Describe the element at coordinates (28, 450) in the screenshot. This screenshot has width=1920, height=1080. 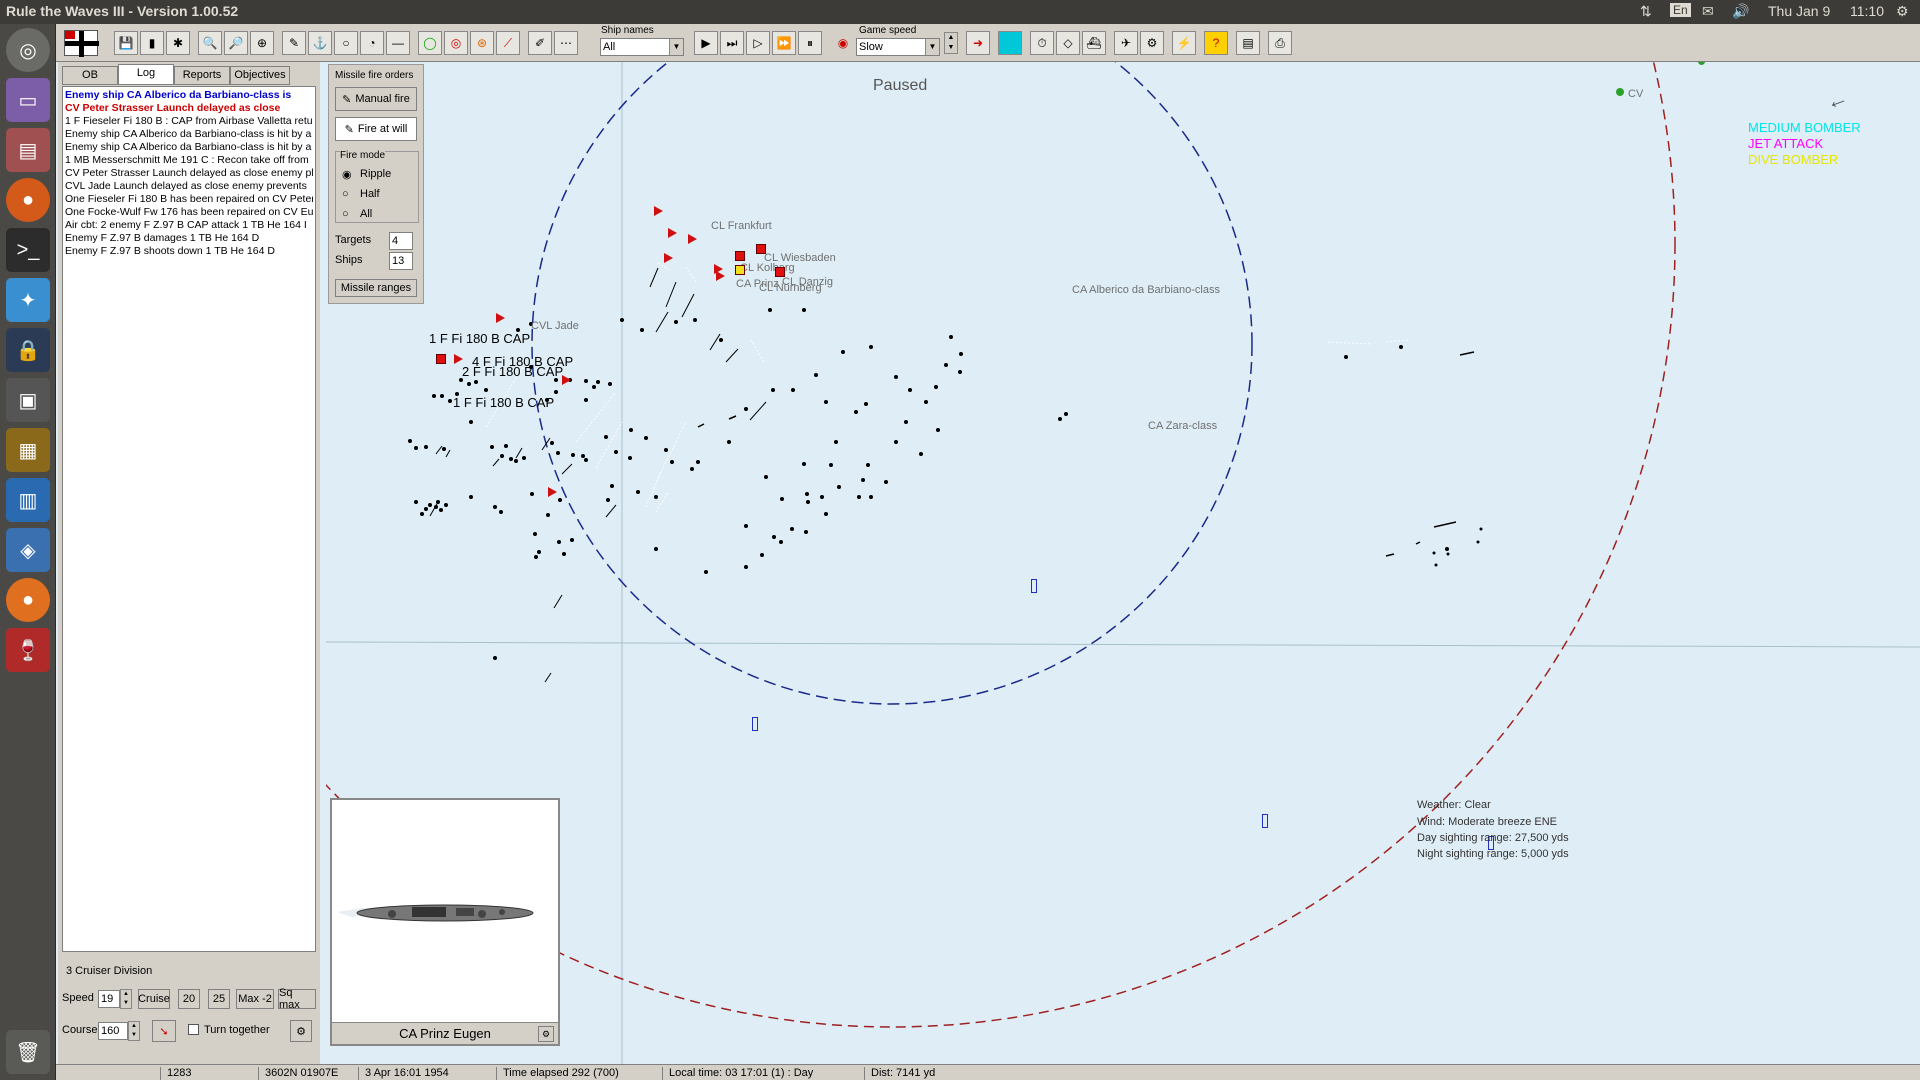
I see `dosbox-icon: ▦` at that location.